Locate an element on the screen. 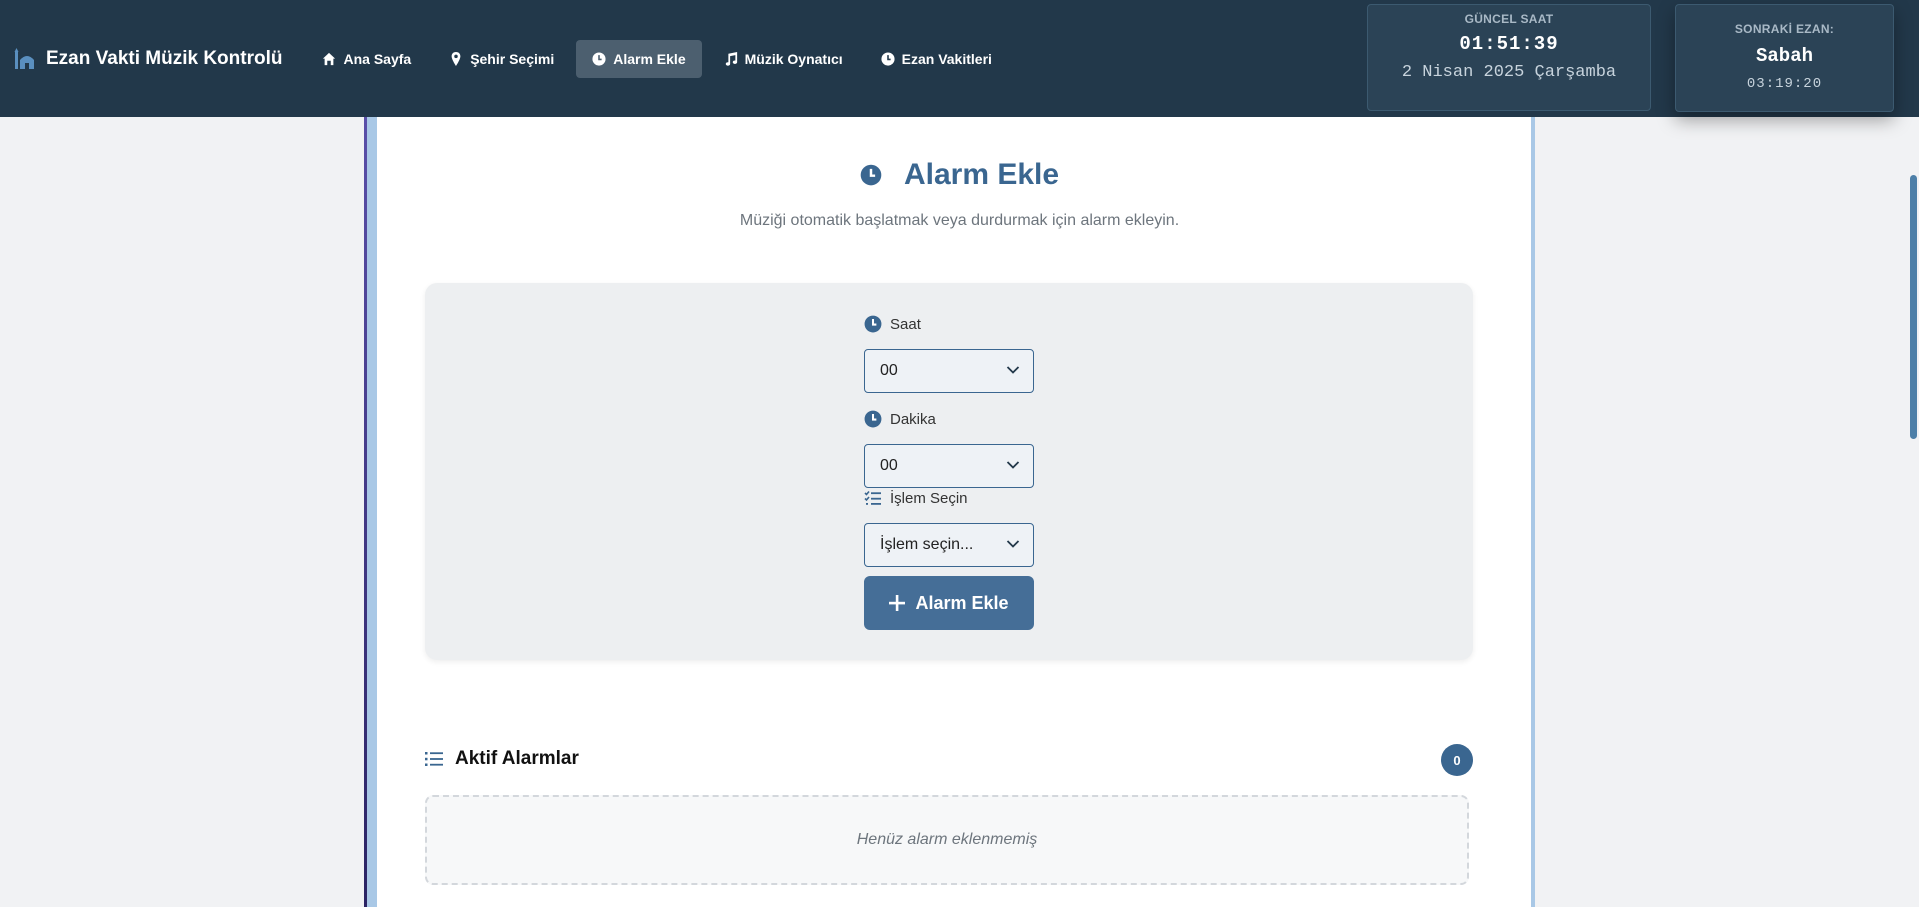  nav-item-label: Alarm Ekle is located at coordinates (649, 58).